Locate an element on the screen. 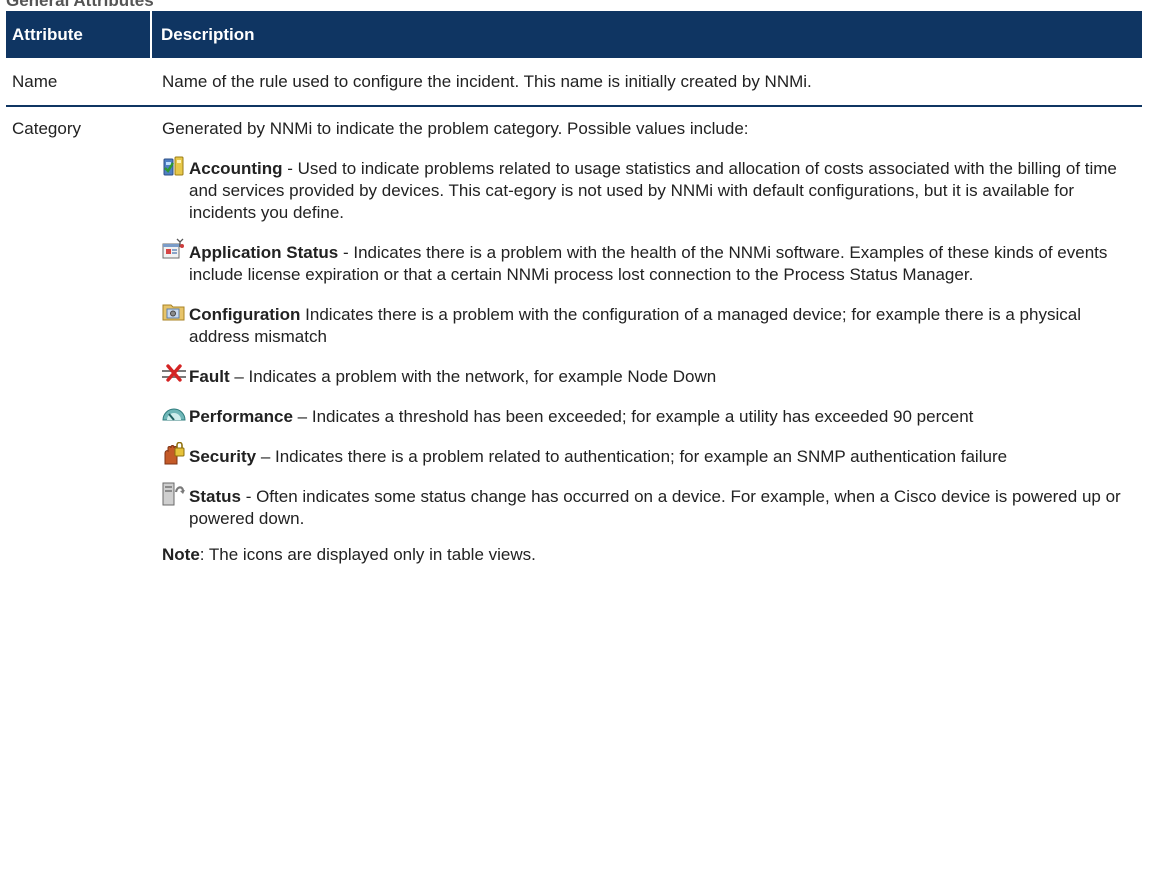 This screenshot has width=1149, height=874. section-title: General Attributes is located at coordinates (80, 5).